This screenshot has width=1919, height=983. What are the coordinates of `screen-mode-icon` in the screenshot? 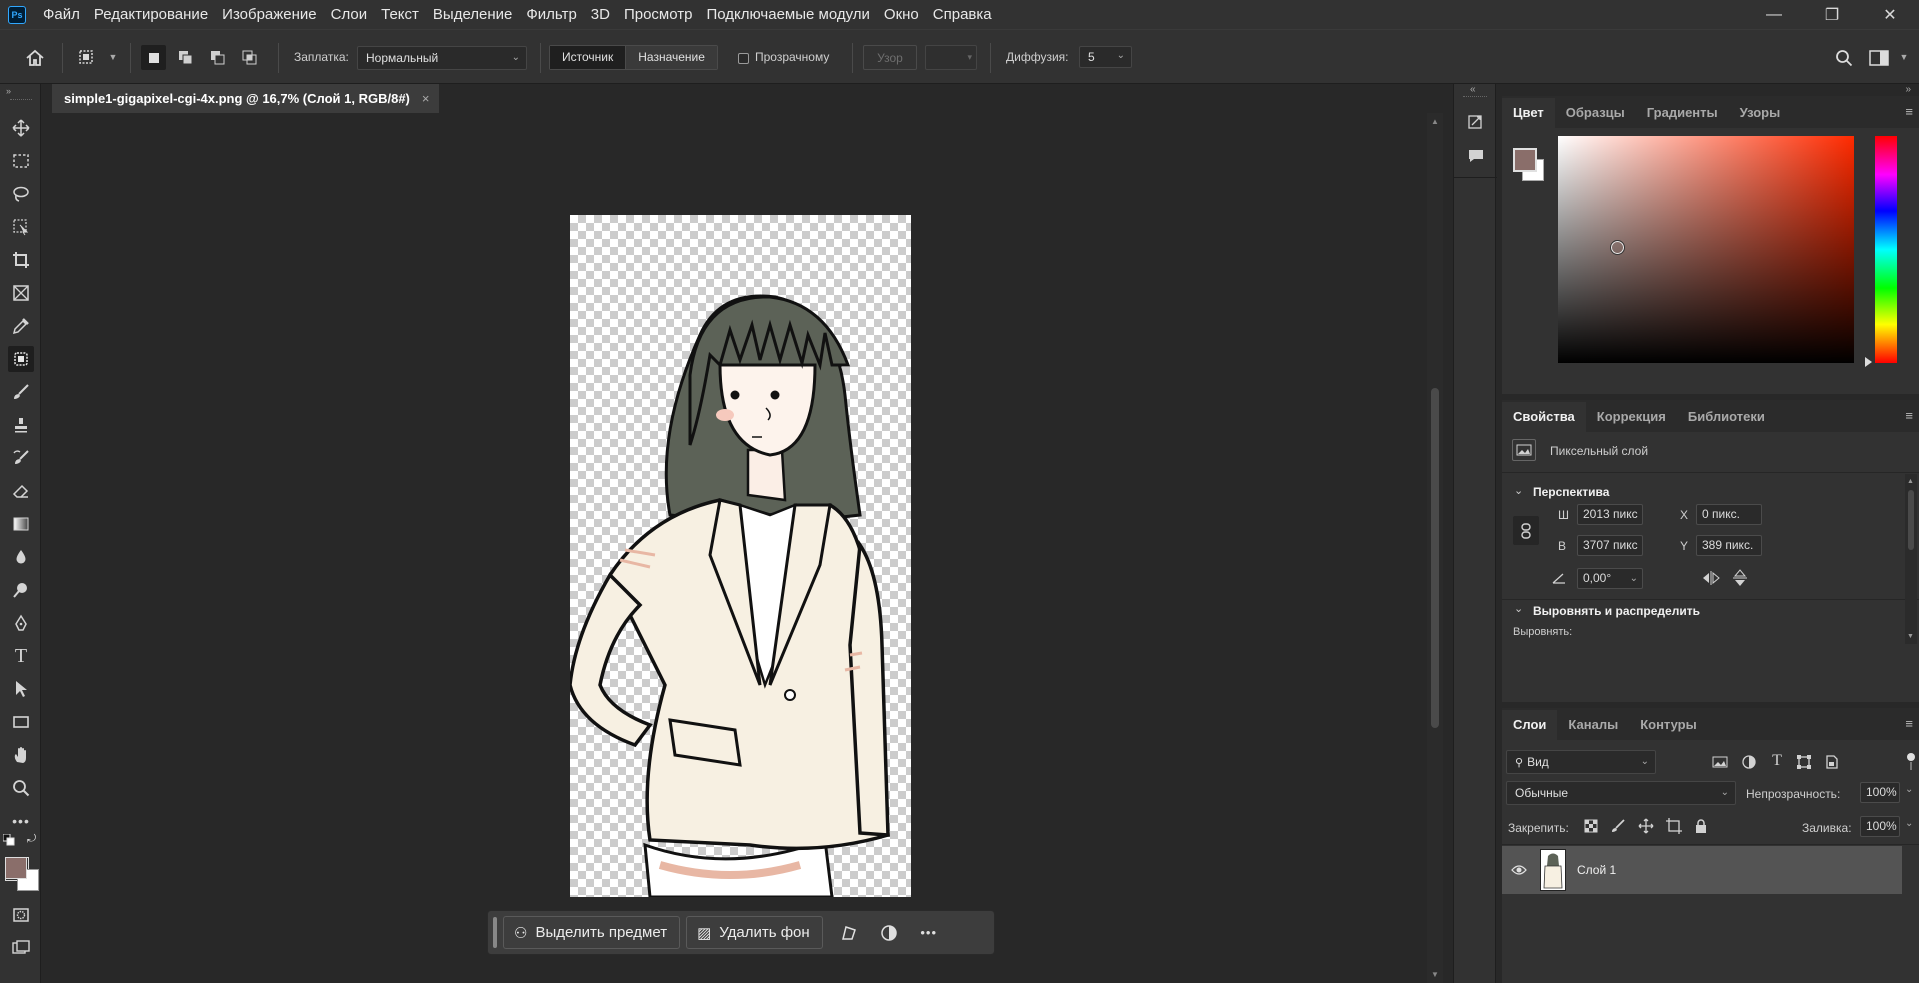 It's located at (21, 948).